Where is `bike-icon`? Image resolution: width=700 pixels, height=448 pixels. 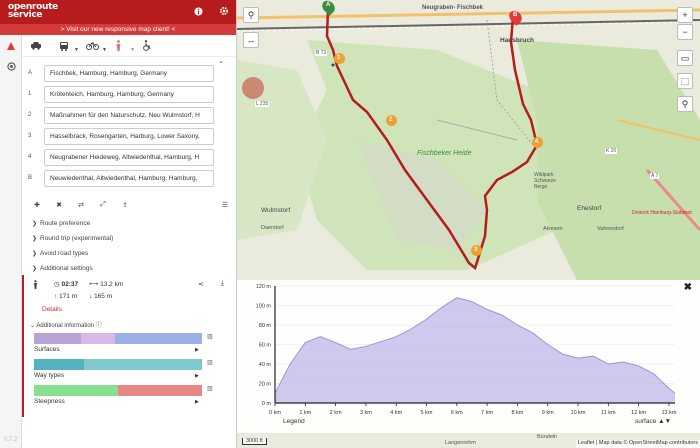 bike-icon is located at coordinates (92, 46).